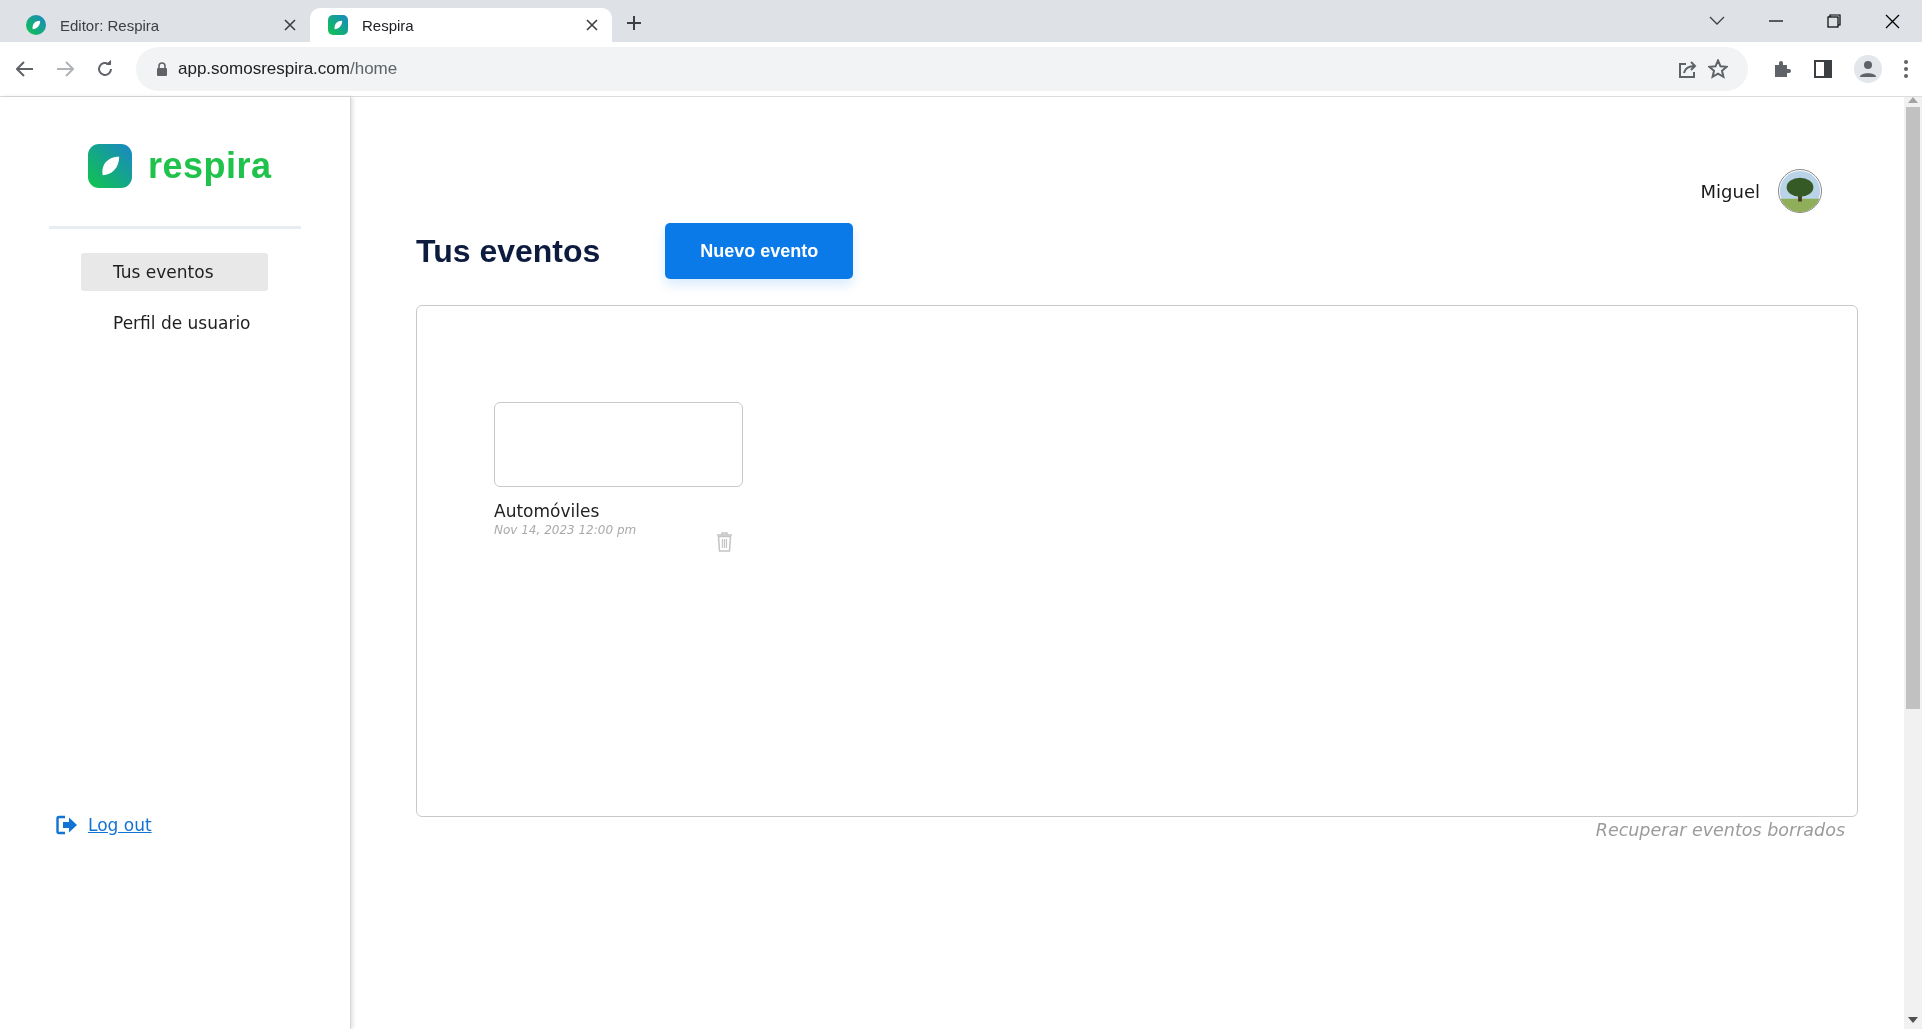 The height and width of the screenshot is (1029, 1922). I want to click on address-bar: app.somosrespira.com/home, so click(942, 69).